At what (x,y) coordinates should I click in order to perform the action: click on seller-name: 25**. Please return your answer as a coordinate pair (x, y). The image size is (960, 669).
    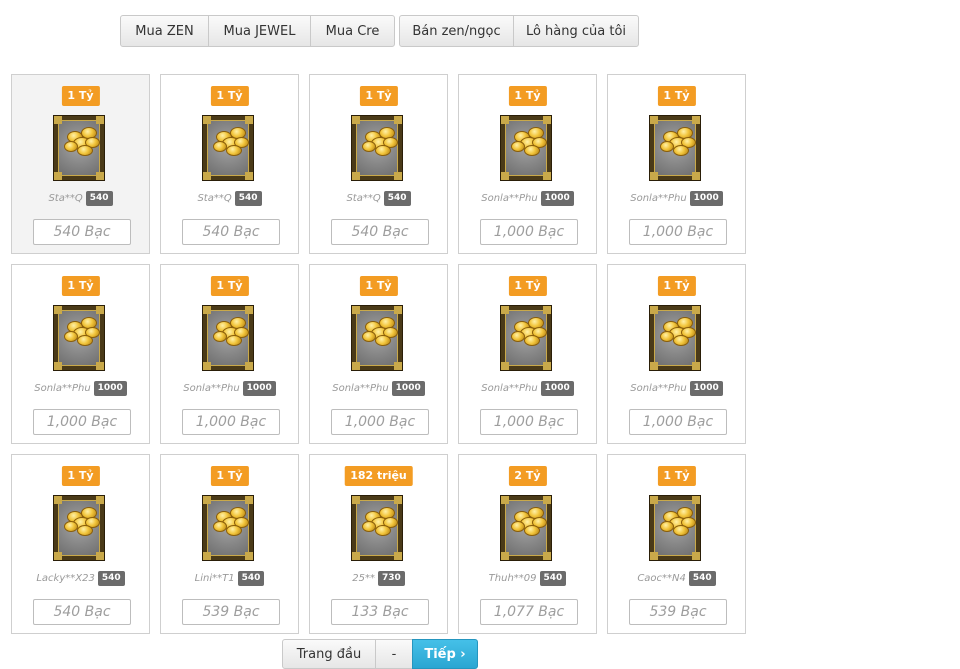
    Looking at the image, I should click on (363, 578).